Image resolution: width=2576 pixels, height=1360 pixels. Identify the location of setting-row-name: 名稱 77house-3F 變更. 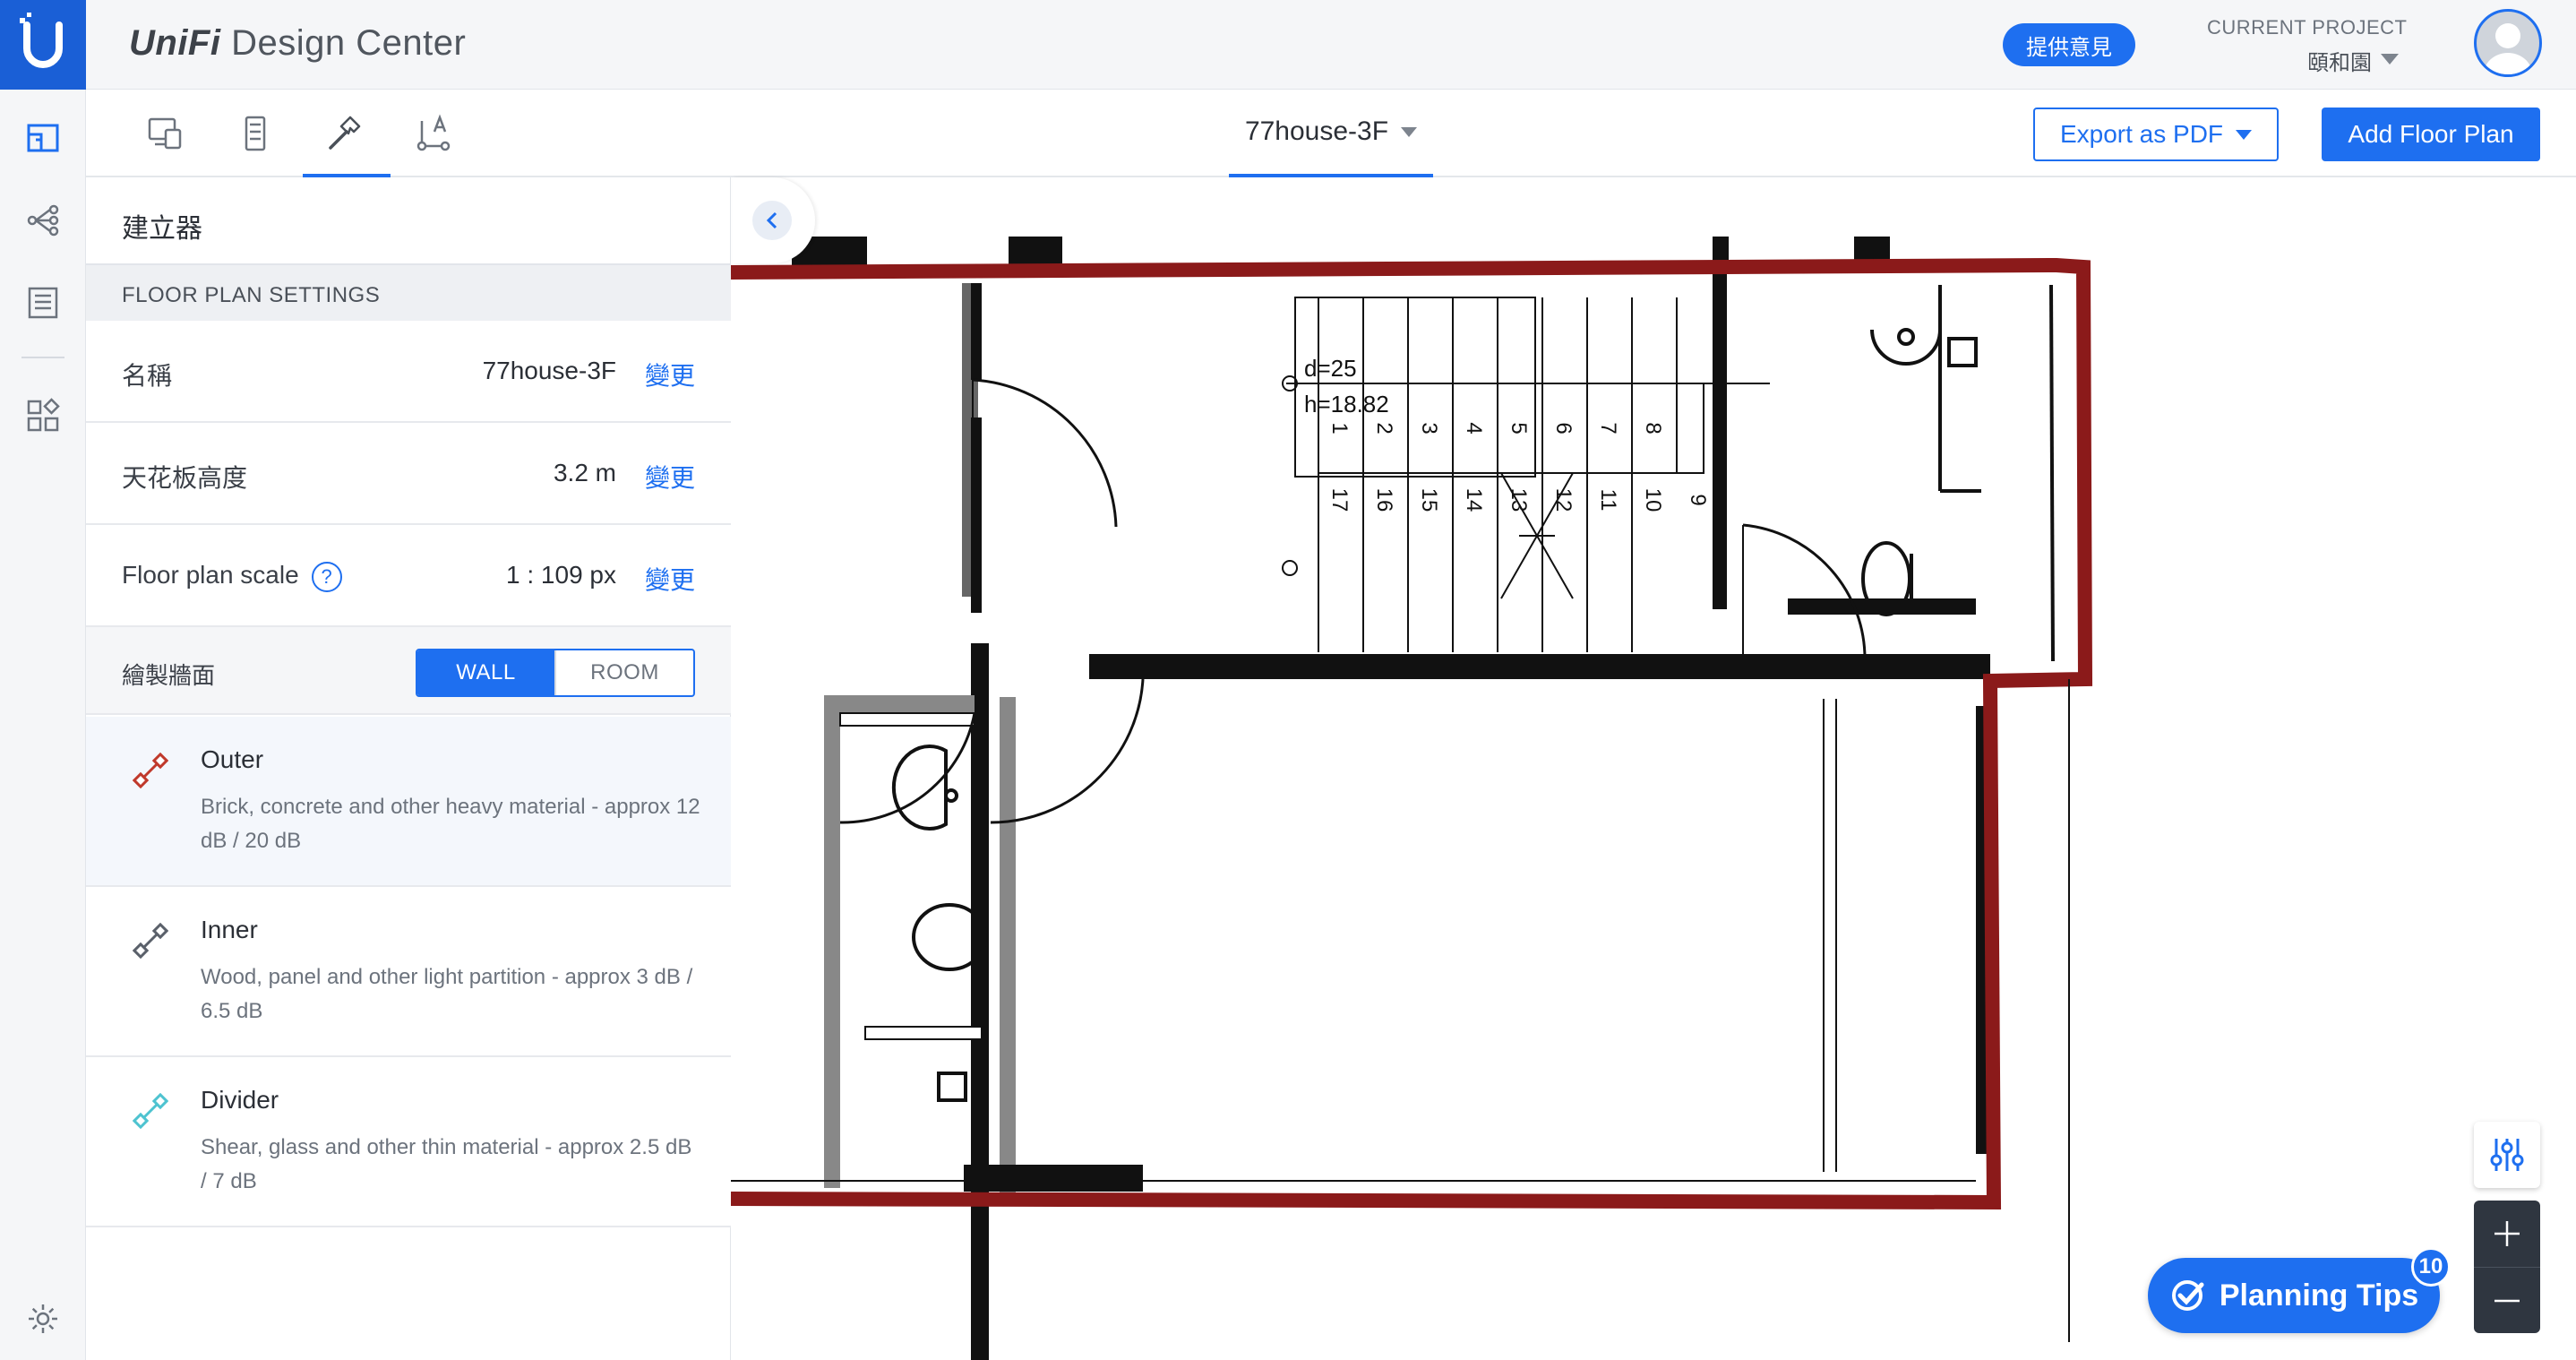
(408, 372).